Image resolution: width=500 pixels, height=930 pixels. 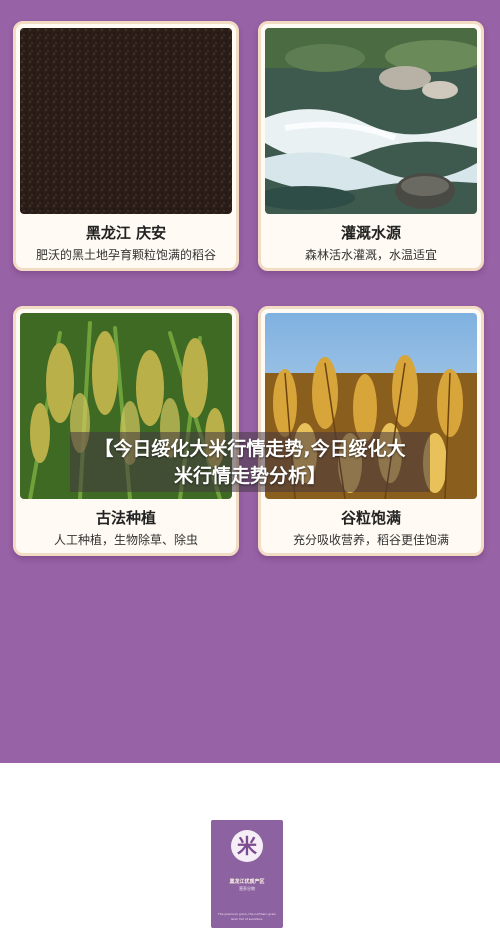 I want to click on rice-logo-icon: 米, so click(x=247, y=846).